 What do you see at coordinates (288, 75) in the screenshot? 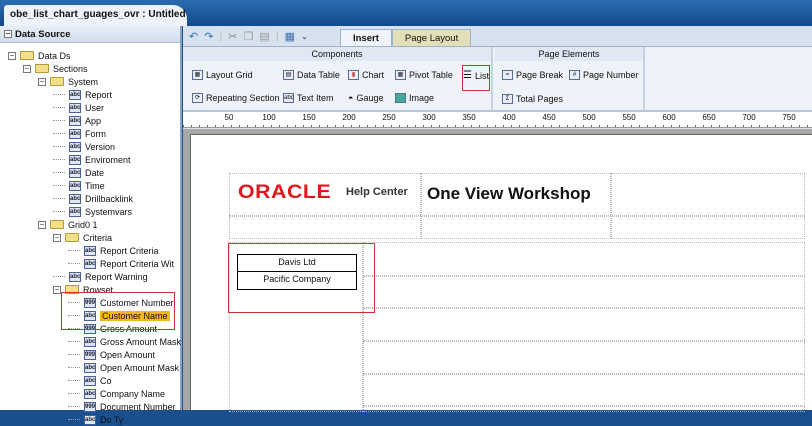
I see `data-table-icon: ▤` at bounding box center [288, 75].